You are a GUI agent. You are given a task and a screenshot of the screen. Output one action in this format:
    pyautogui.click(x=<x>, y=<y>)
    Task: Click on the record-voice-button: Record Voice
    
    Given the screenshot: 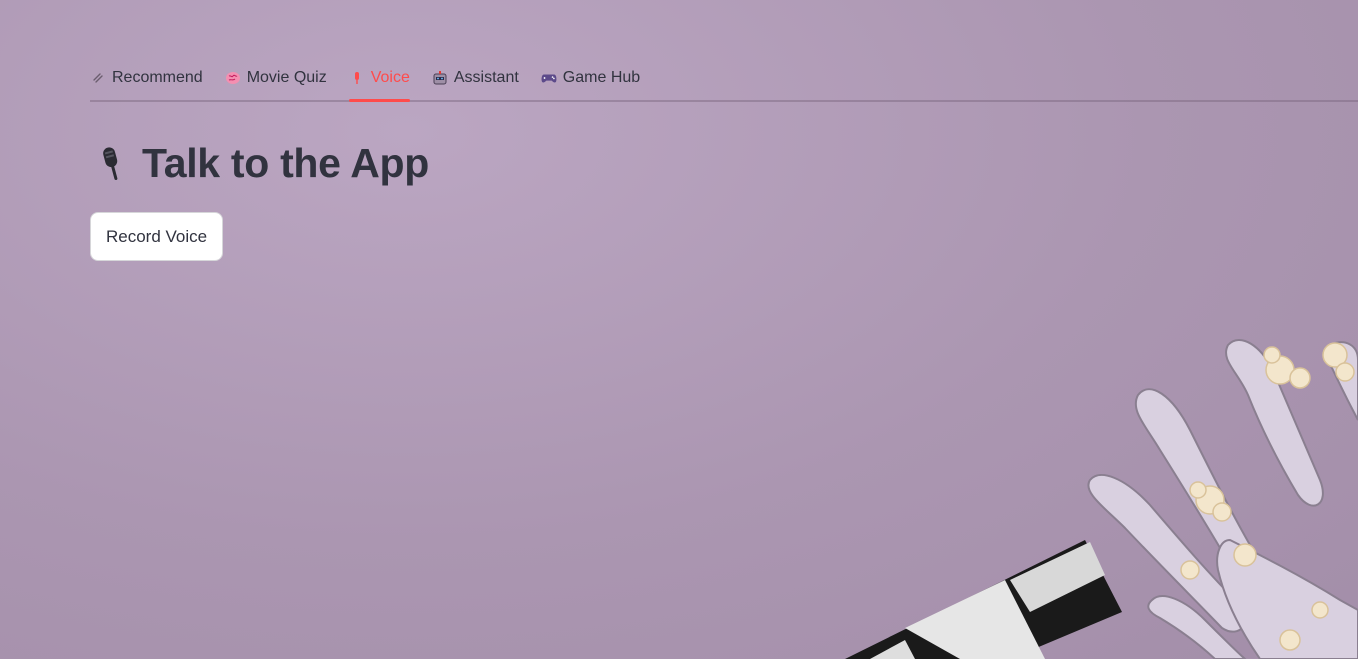 What is the action you would take?
    pyautogui.click(x=157, y=236)
    